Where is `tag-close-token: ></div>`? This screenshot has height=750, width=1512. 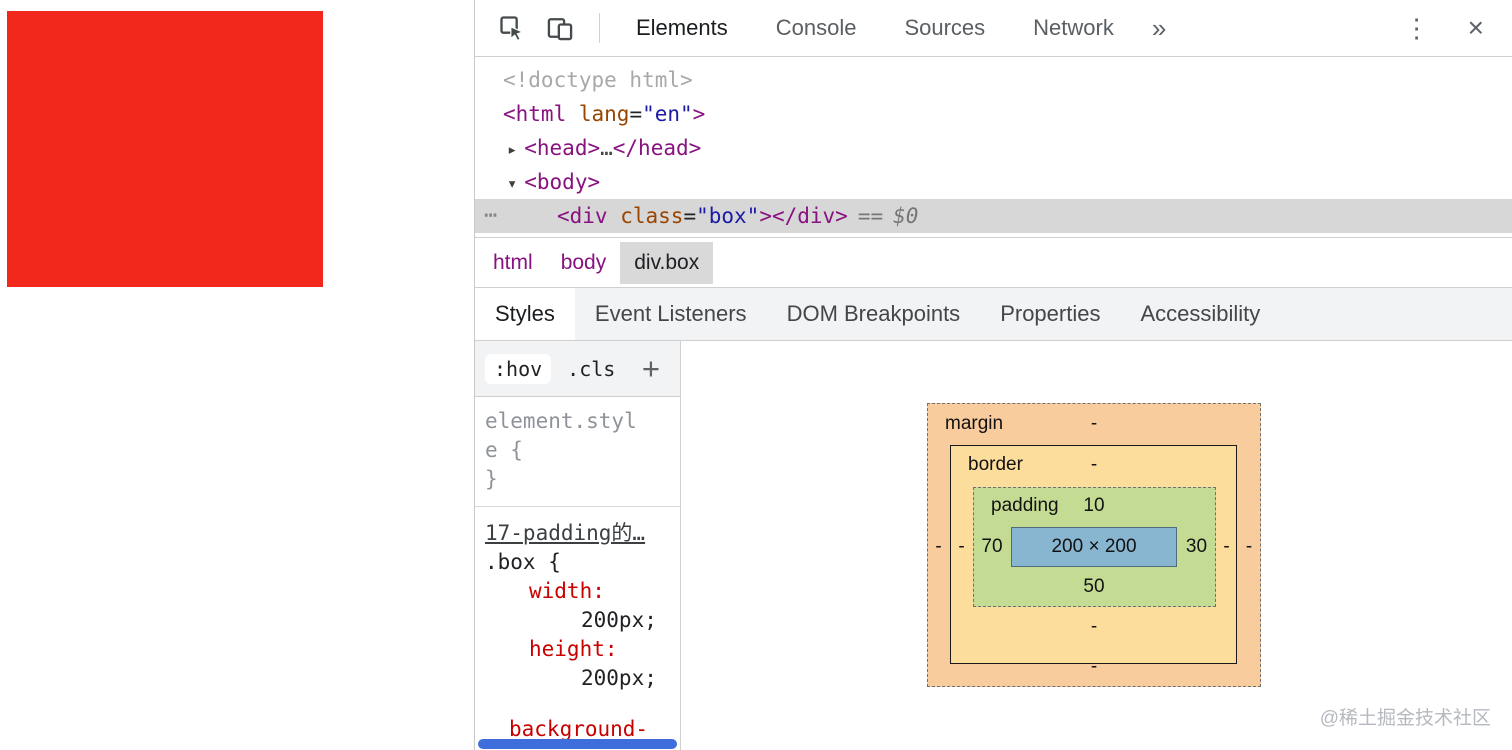 tag-close-token: ></div> is located at coordinates (803, 216).